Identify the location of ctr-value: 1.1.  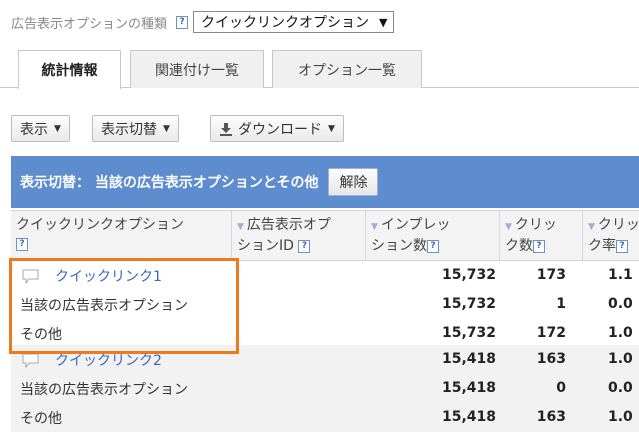
(620, 275).